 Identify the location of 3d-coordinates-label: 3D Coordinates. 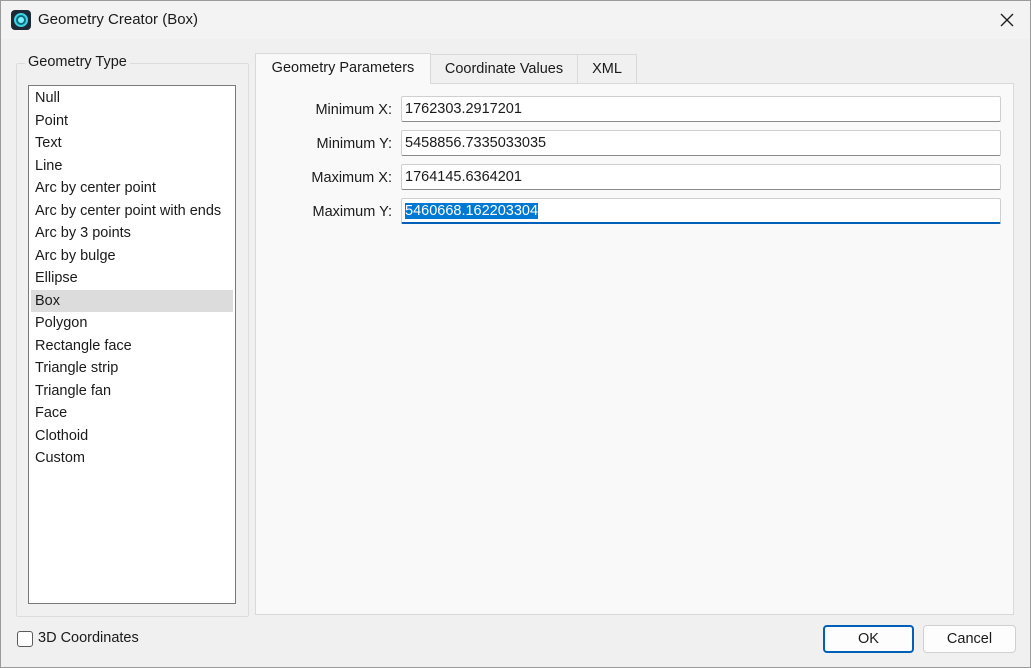
(88, 638).